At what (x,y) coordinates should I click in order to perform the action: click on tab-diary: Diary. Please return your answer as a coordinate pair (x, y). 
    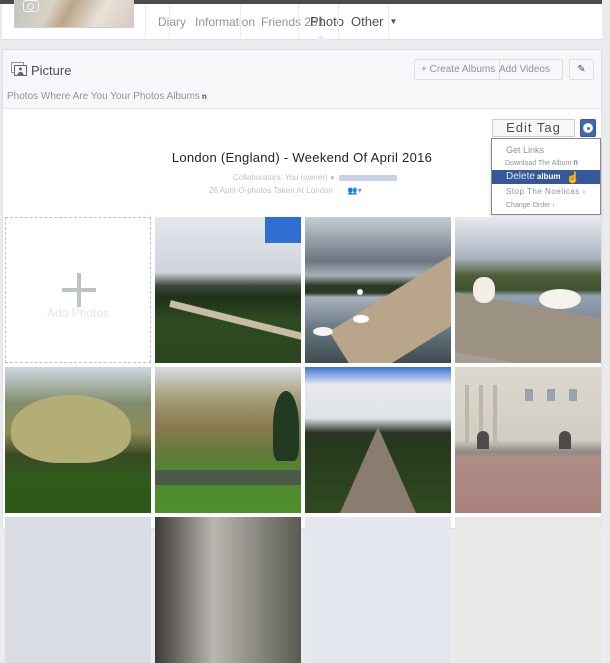
    Looking at the image, I should click on (172, 22).